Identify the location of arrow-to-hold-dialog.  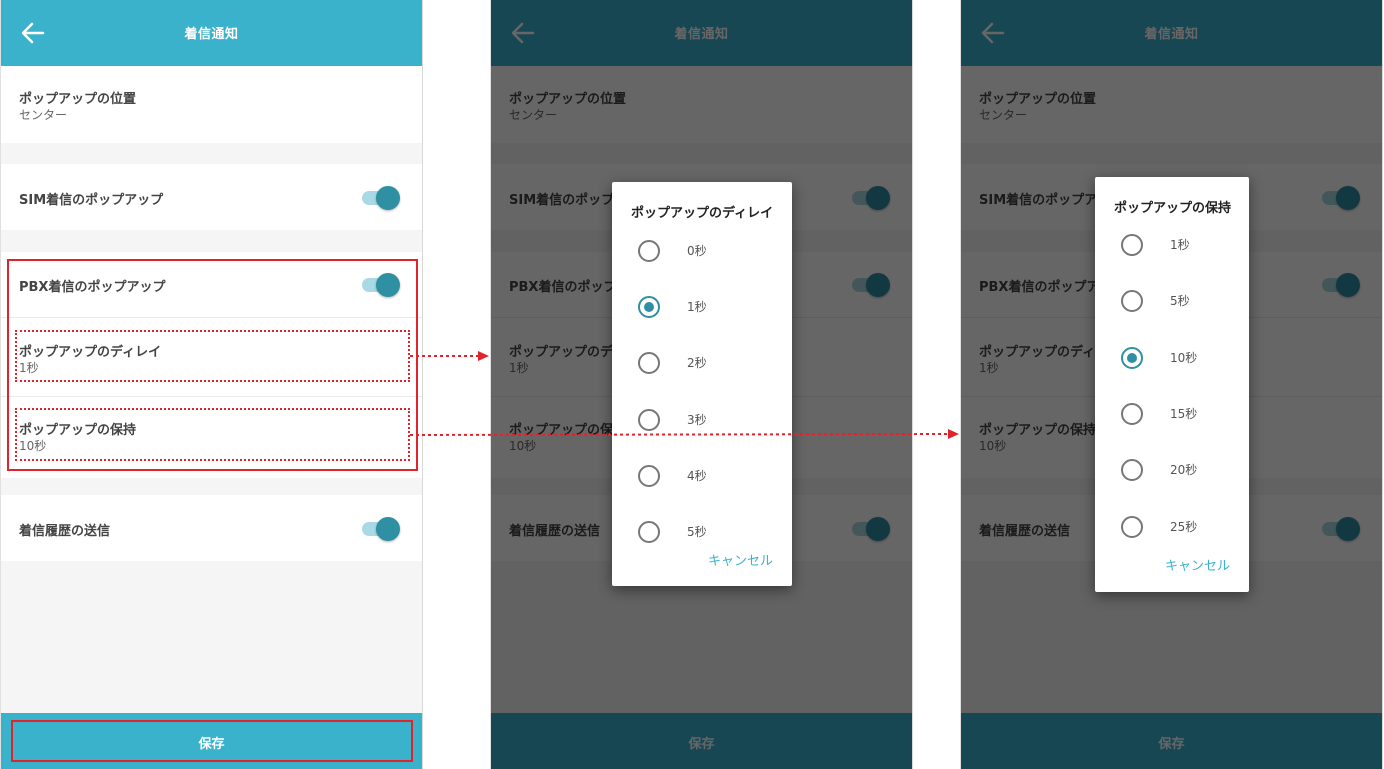
(679, 434).